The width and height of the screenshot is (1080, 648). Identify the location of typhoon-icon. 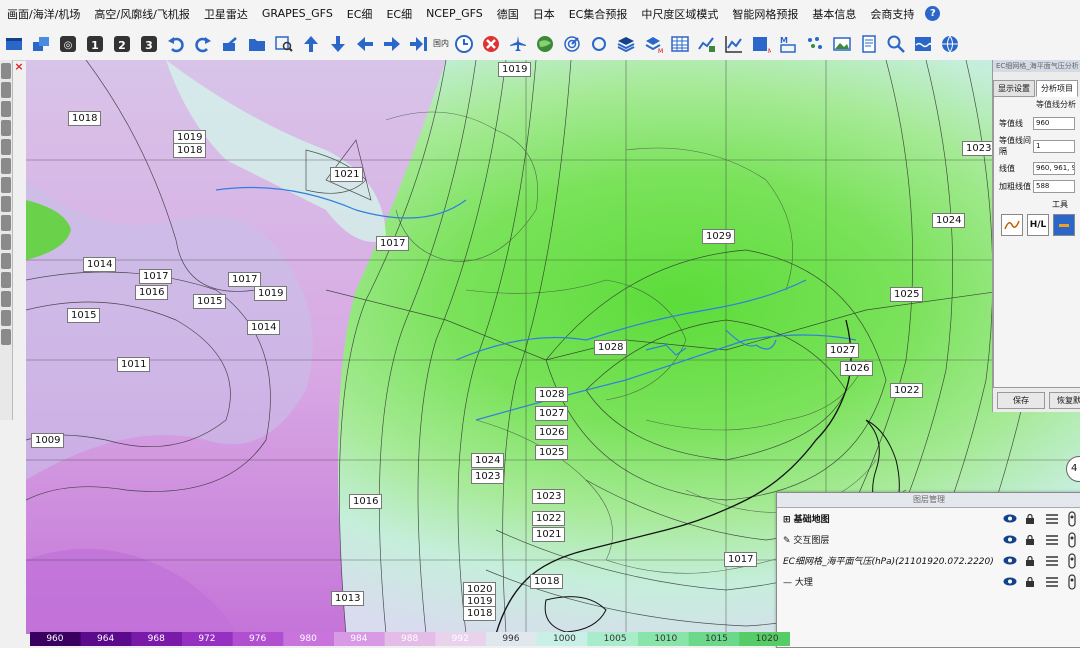
(598, 43).